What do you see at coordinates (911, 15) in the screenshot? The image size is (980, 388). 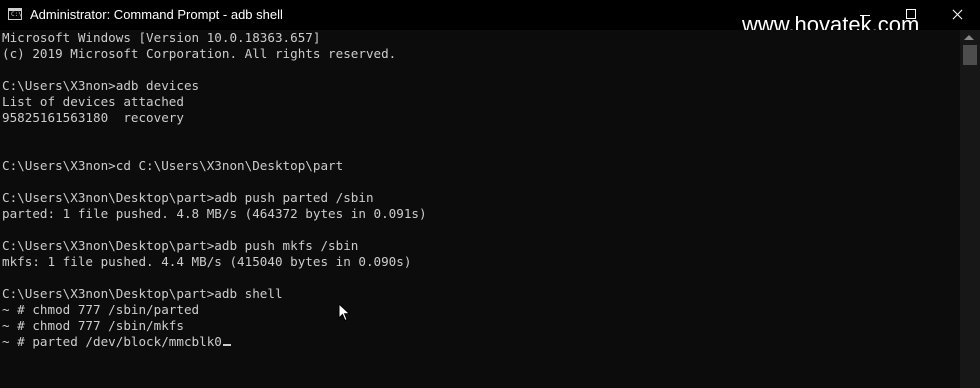 I see `maximize-button` at bounding box center [911, 15].